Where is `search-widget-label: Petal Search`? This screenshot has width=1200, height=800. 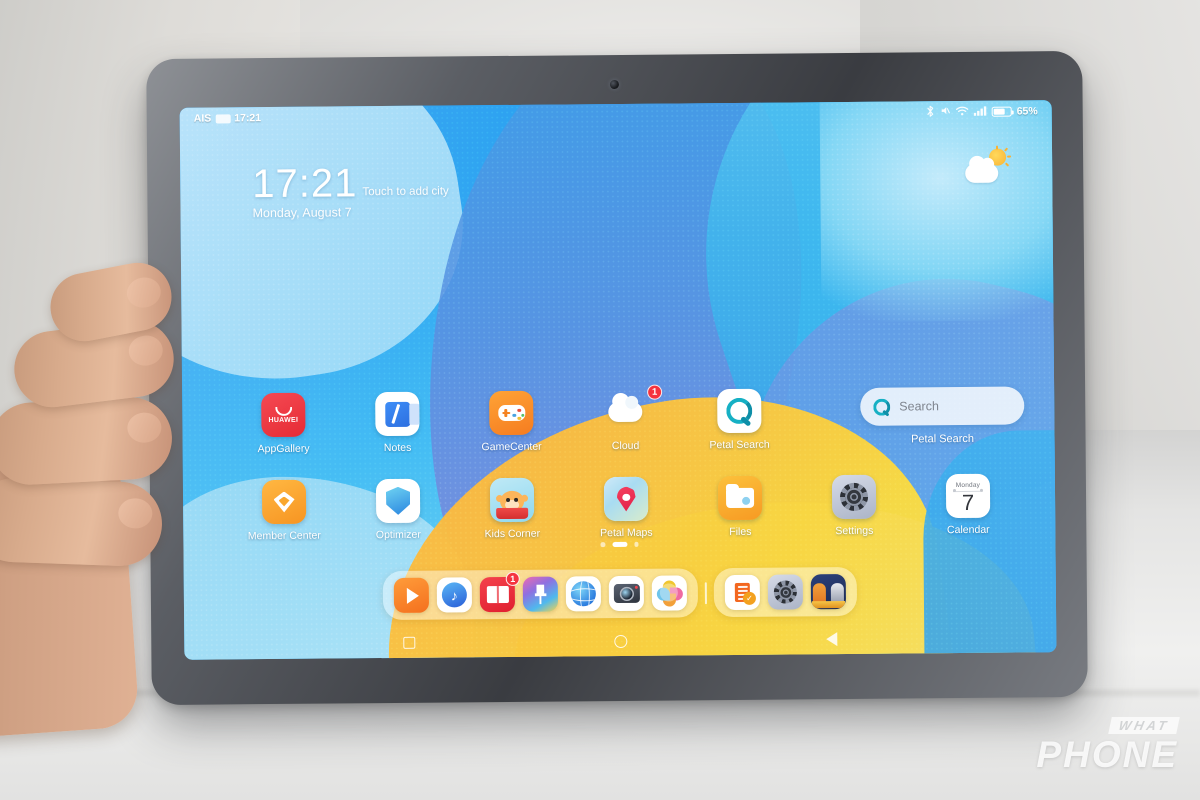 search-widget-label: Petal Search is located at coordinates (942, 439).